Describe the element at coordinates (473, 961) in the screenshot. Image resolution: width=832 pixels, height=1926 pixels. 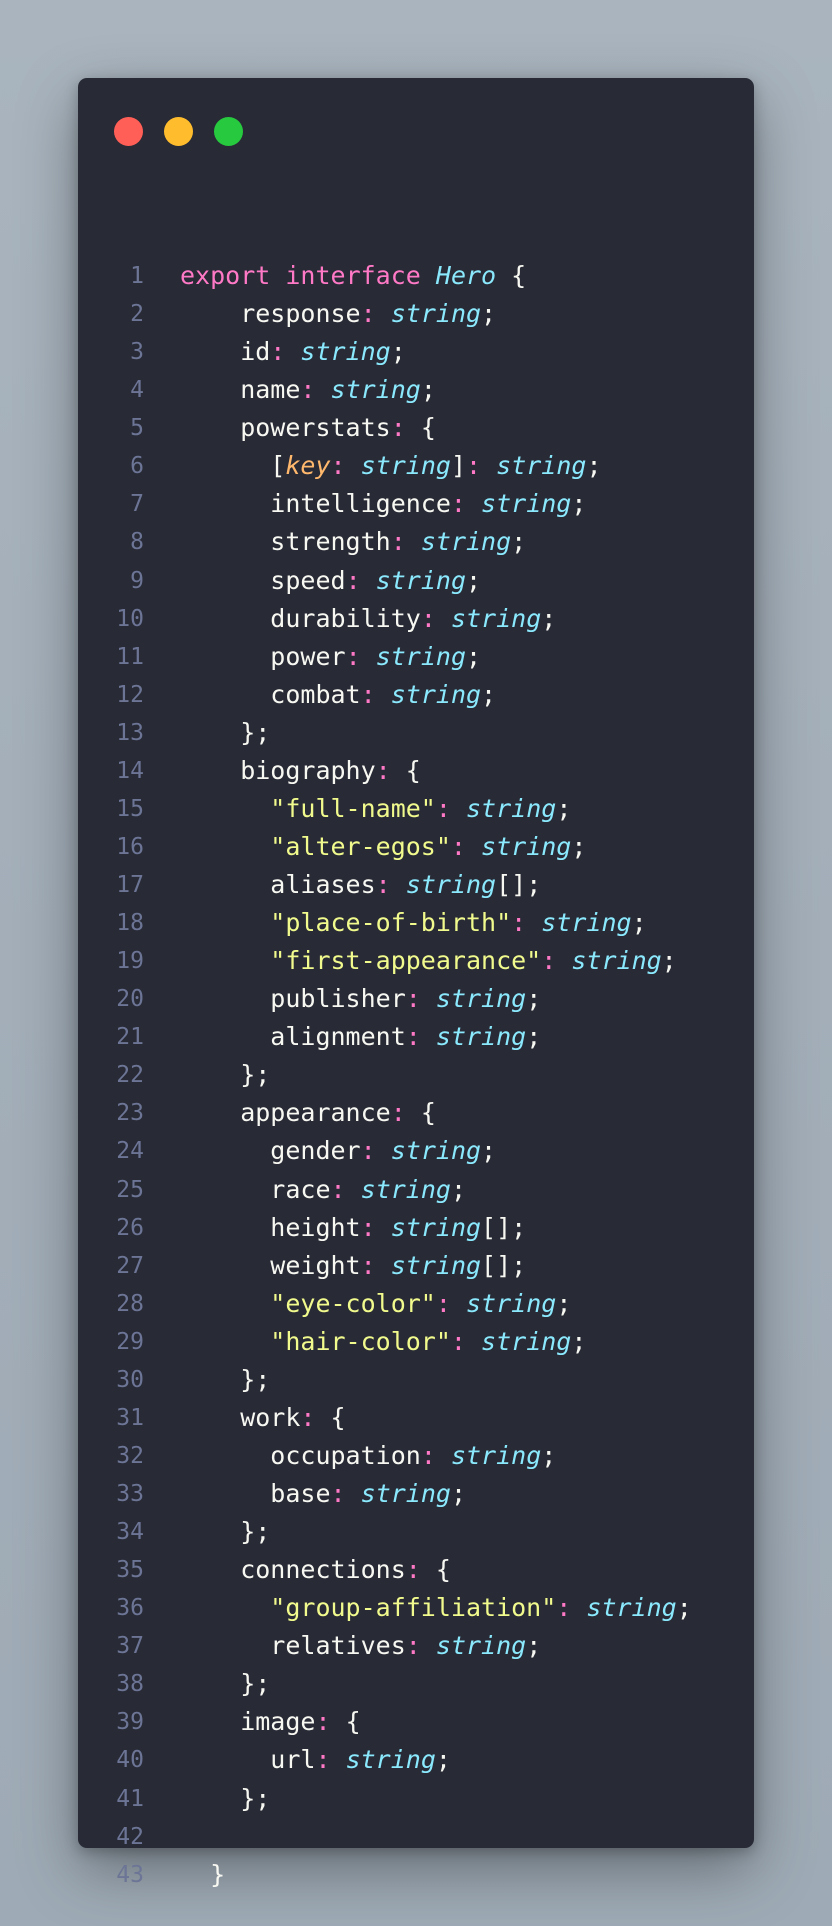
I see `code-text: "first-appearance": string;` at that location.